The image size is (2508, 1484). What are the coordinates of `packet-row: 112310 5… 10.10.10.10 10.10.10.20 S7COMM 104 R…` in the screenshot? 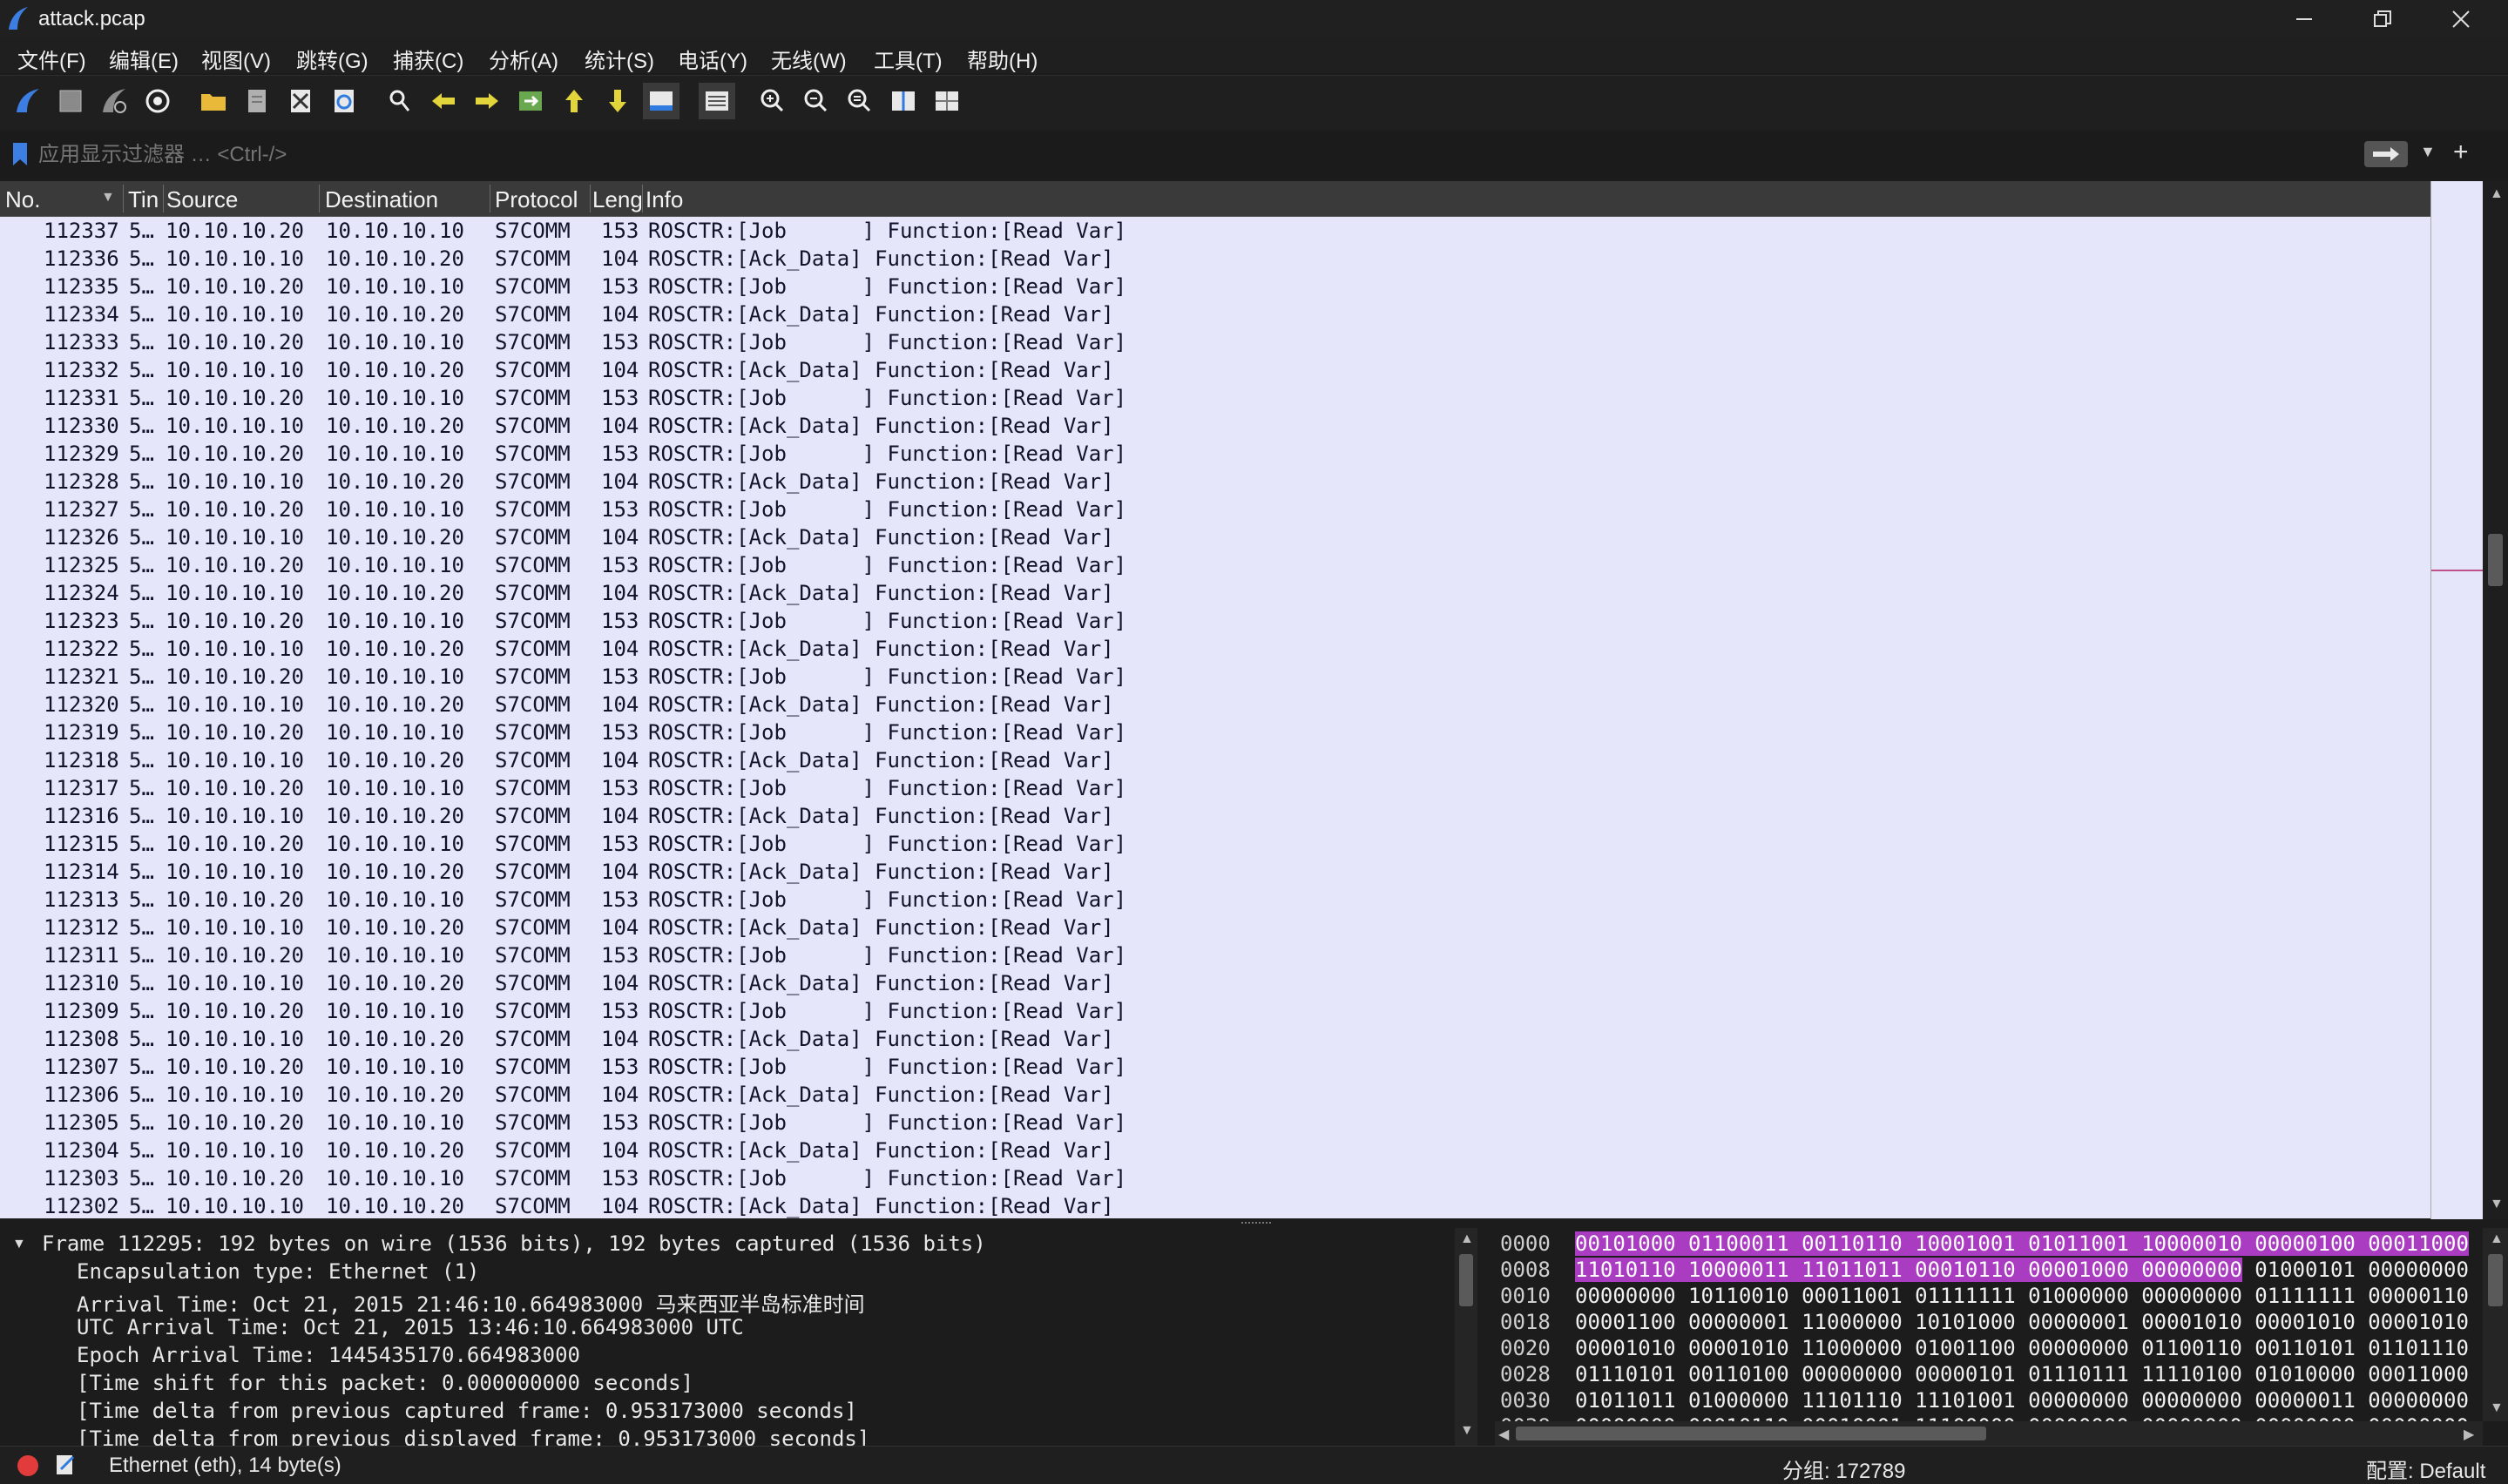 It's located at (1215, 983).